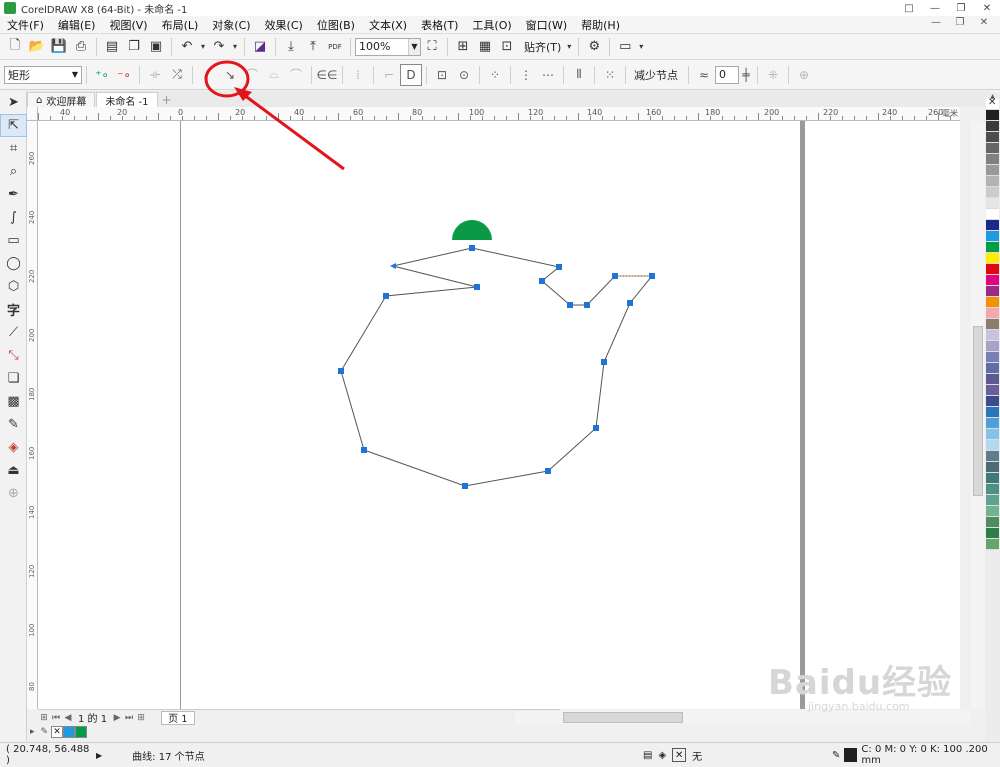  I want to click on eyedropper-tool: ✎, so click(13, 424).